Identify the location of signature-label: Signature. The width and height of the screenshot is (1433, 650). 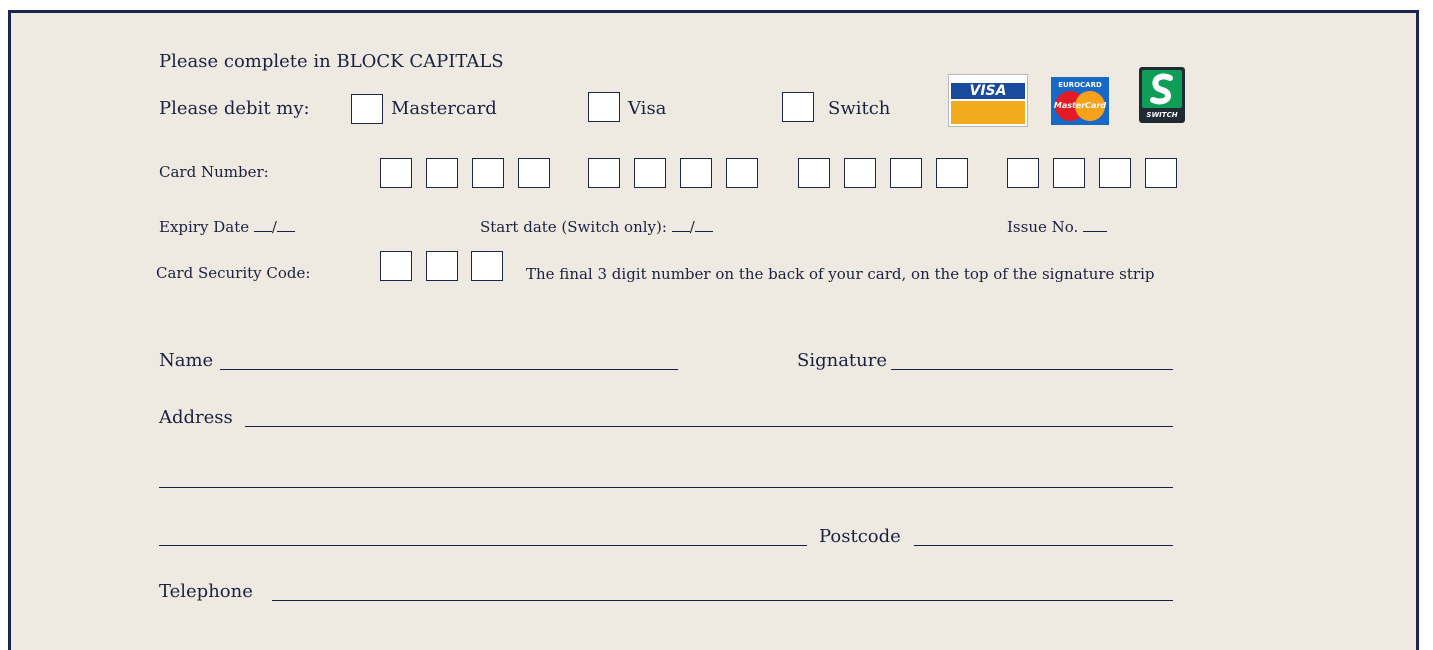
(842, 360).